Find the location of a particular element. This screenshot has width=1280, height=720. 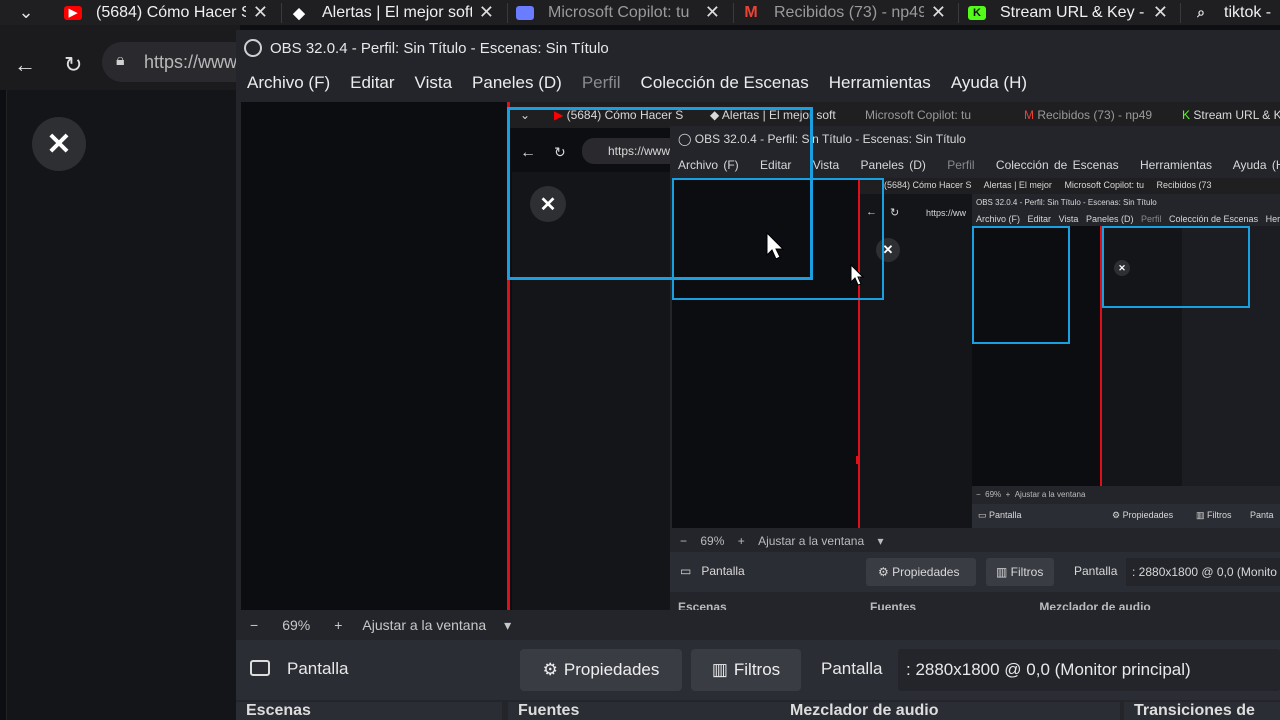

zoom-out-button: − is located at coordinates (254, 625).